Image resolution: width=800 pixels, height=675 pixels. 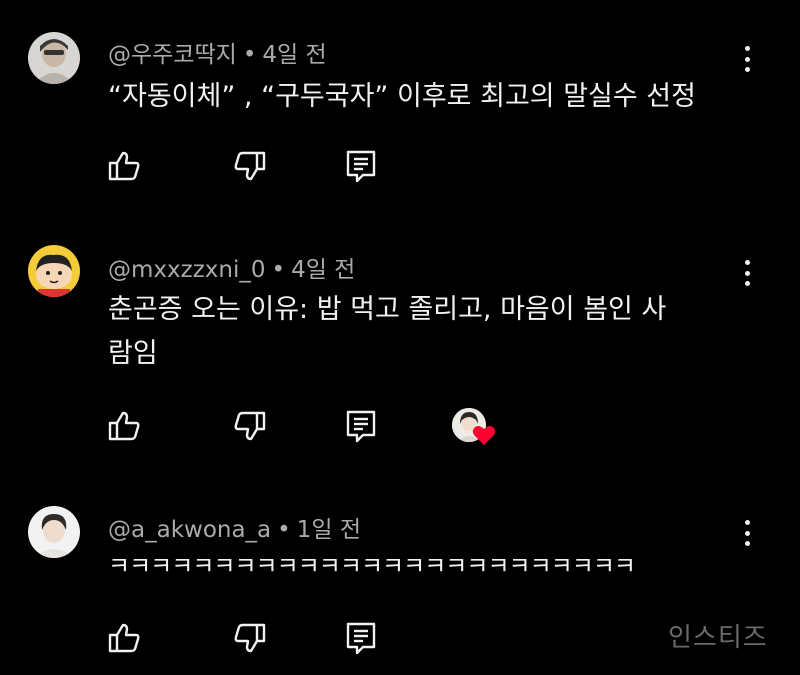 What do you see at coordinates (402, 96) in the screenshot?
I see `comment-text: “자동이체” , “구두국자” 이후로 최고의 말실수 선정` at bounding box center [402, 96].